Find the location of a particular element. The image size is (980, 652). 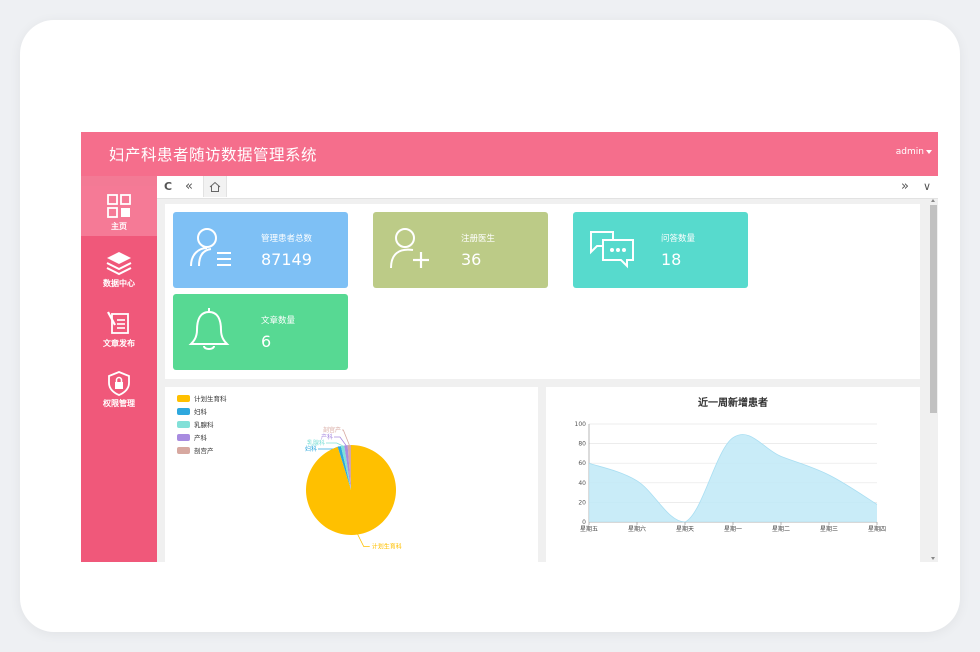

stat-label: 管理患者总数 is located at coordinates (287, 239).